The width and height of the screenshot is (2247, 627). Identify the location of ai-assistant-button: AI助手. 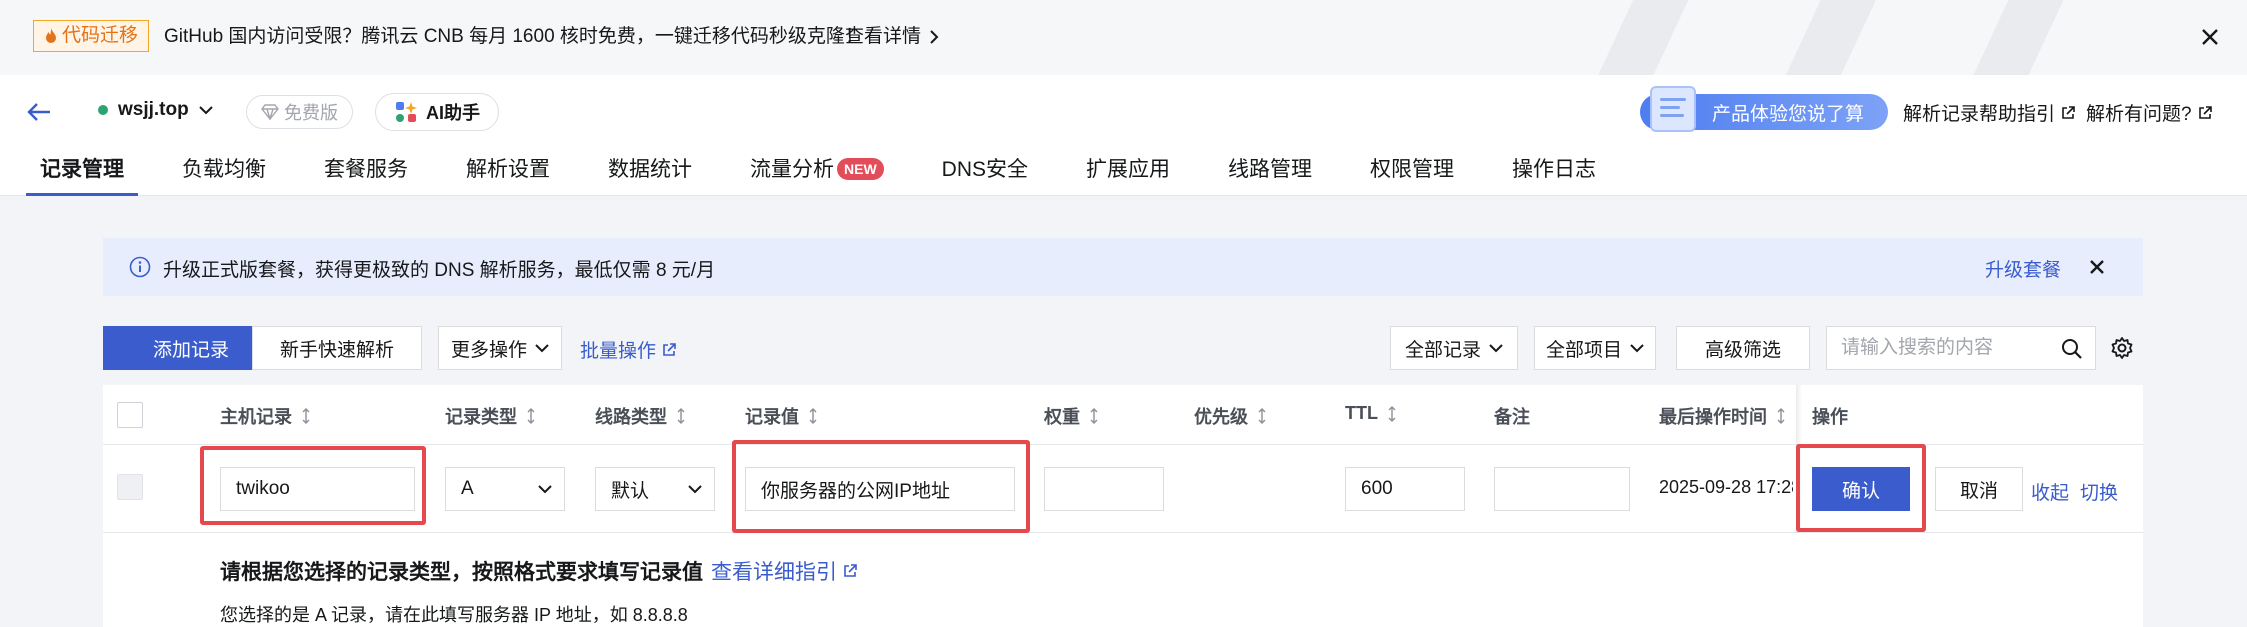
(437, 112).